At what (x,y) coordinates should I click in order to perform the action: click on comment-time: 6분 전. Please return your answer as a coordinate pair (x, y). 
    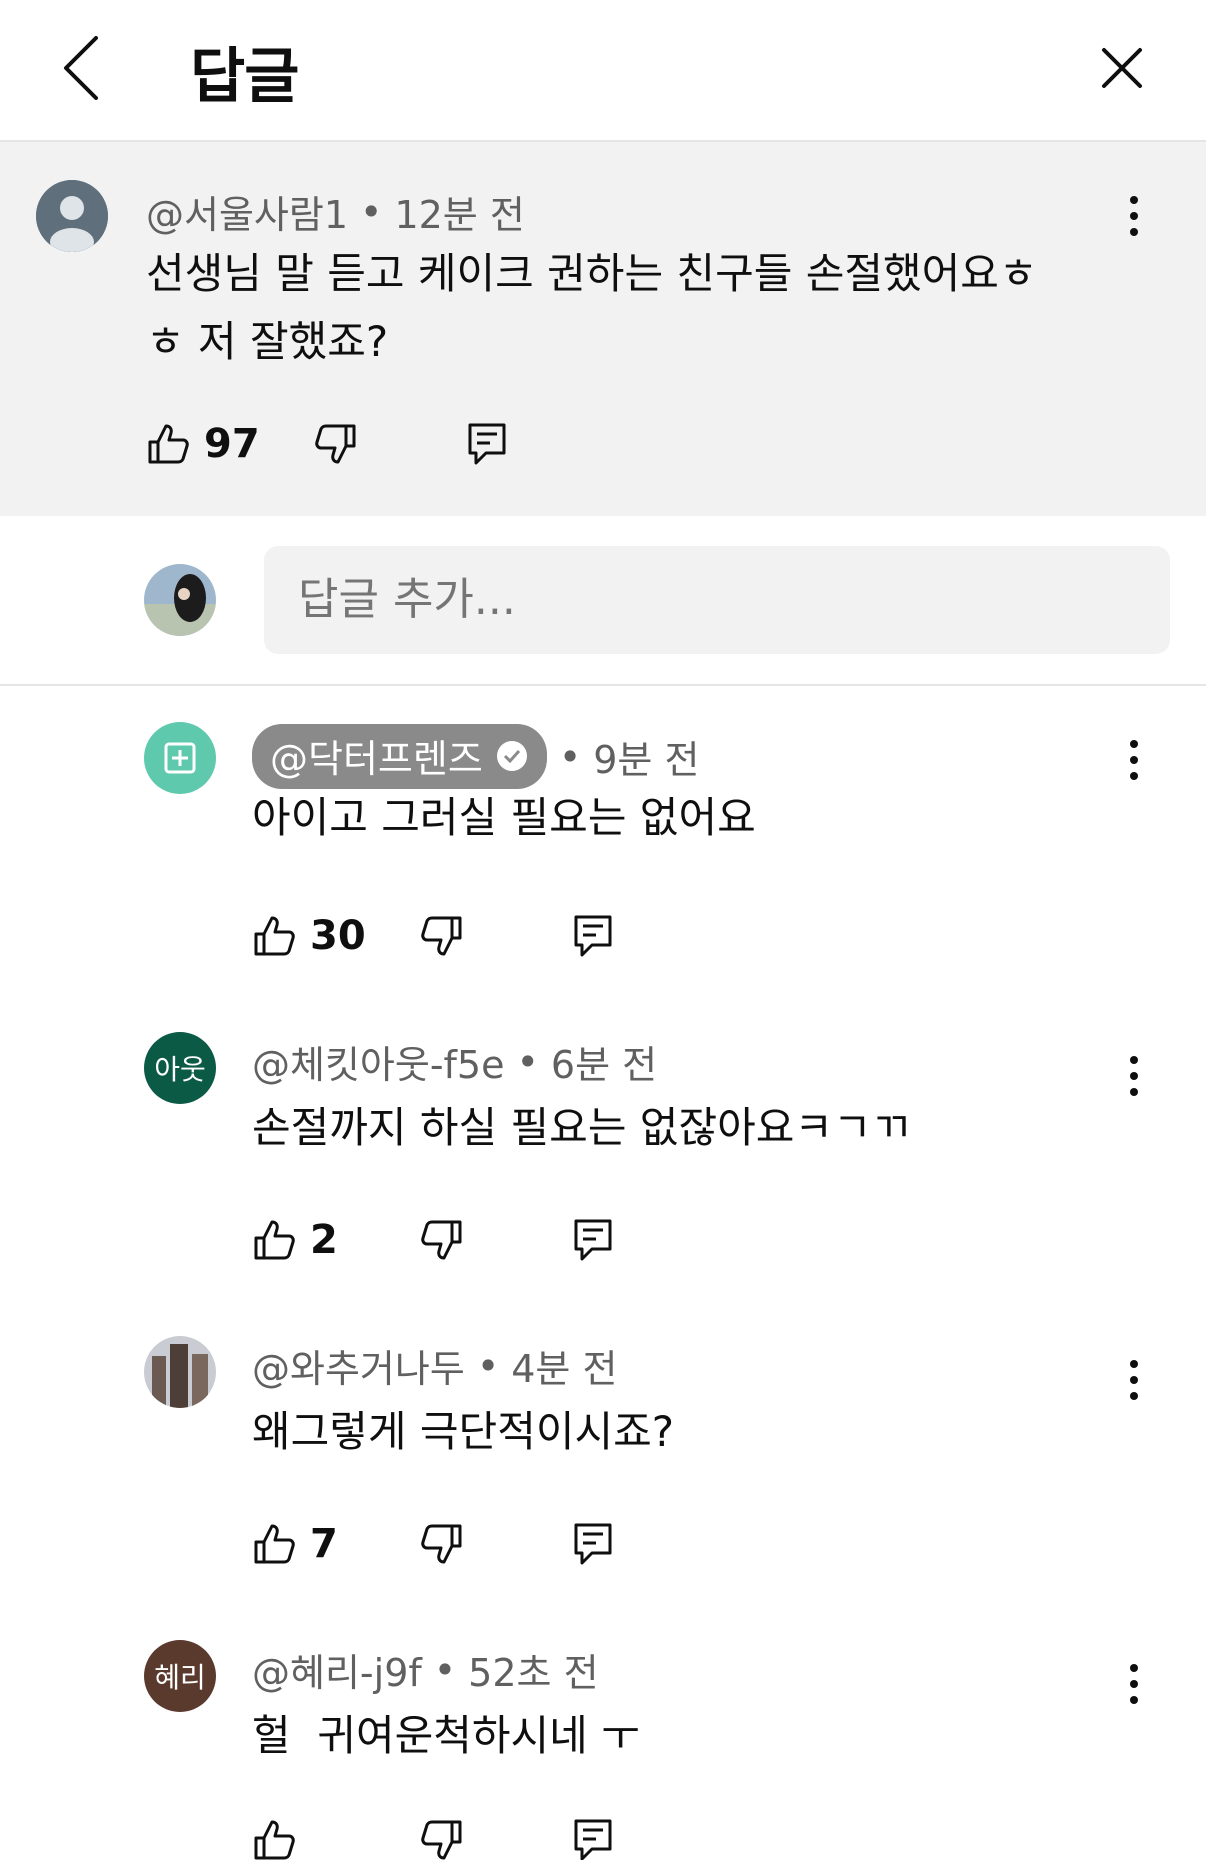
    Looking at the image, I should click on (604, 1065).